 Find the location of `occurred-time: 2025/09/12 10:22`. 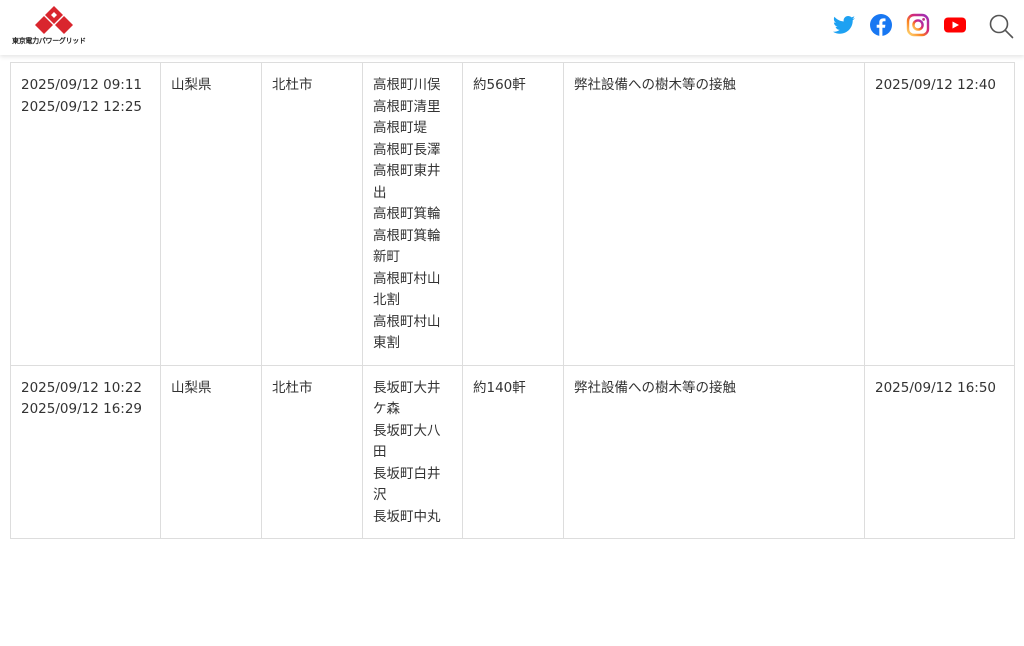

occurred-time: 2025/09/12 10:22 is located at coordinates (82, 387).